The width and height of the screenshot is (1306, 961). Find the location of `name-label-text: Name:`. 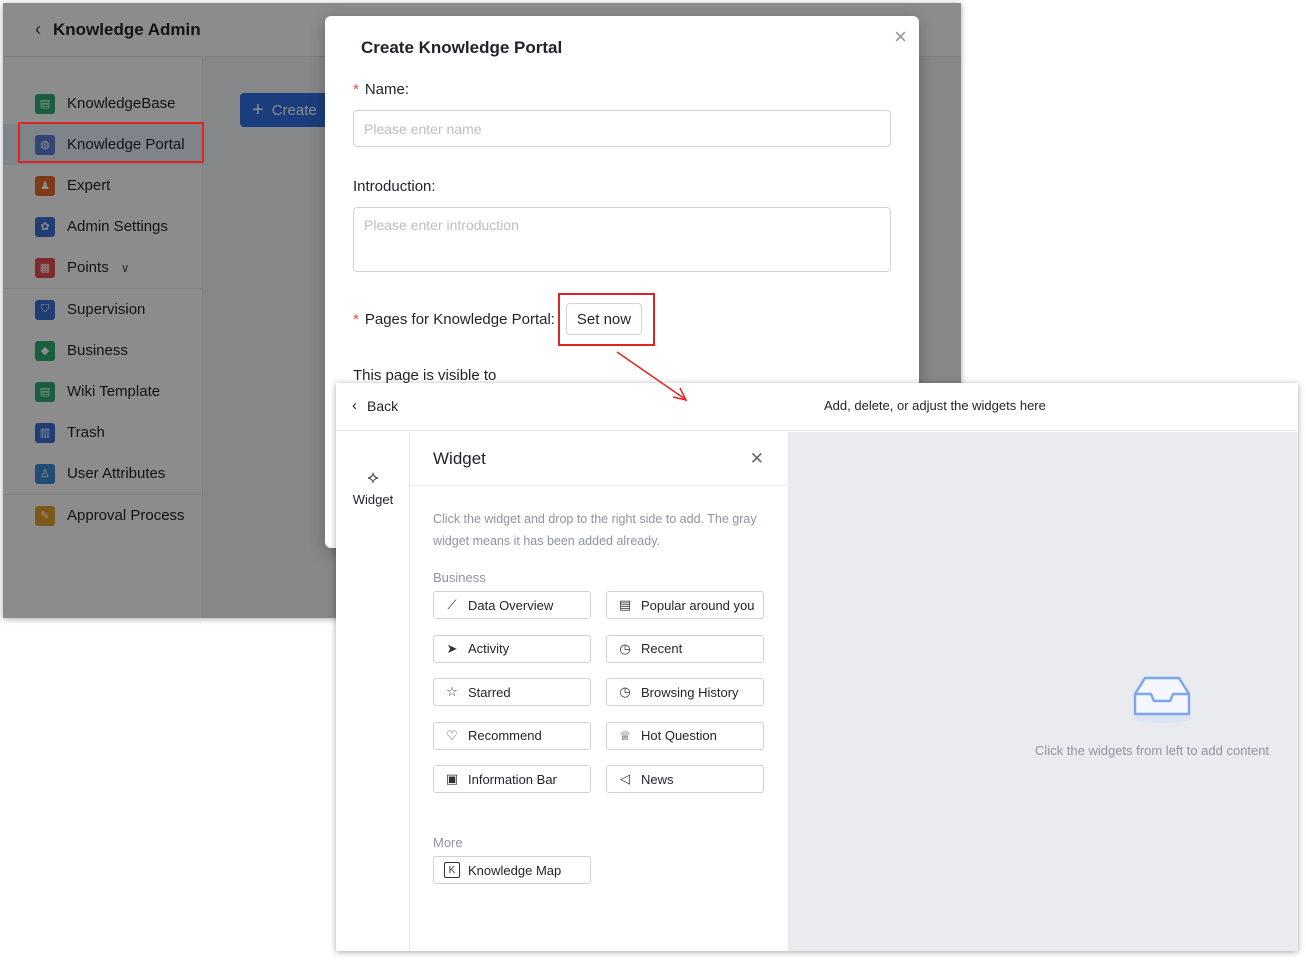

name-label-text: Name: is located at coordinates (387, 89).